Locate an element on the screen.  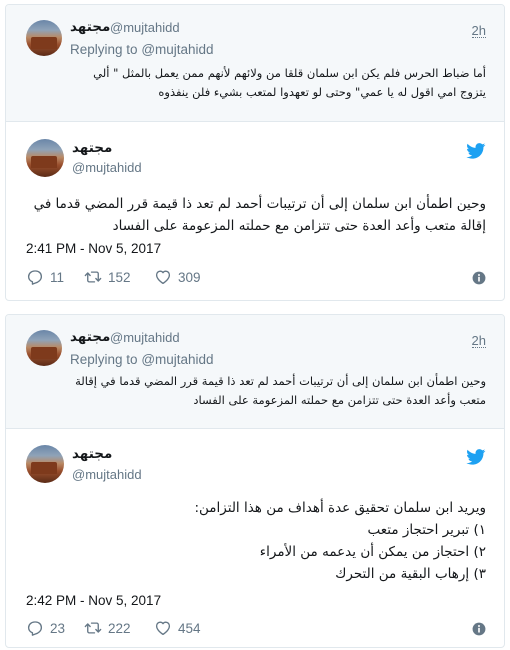
tweet-text-line: ٣) إرهاب البقية من التحرك is located at coordinates (410, 574).